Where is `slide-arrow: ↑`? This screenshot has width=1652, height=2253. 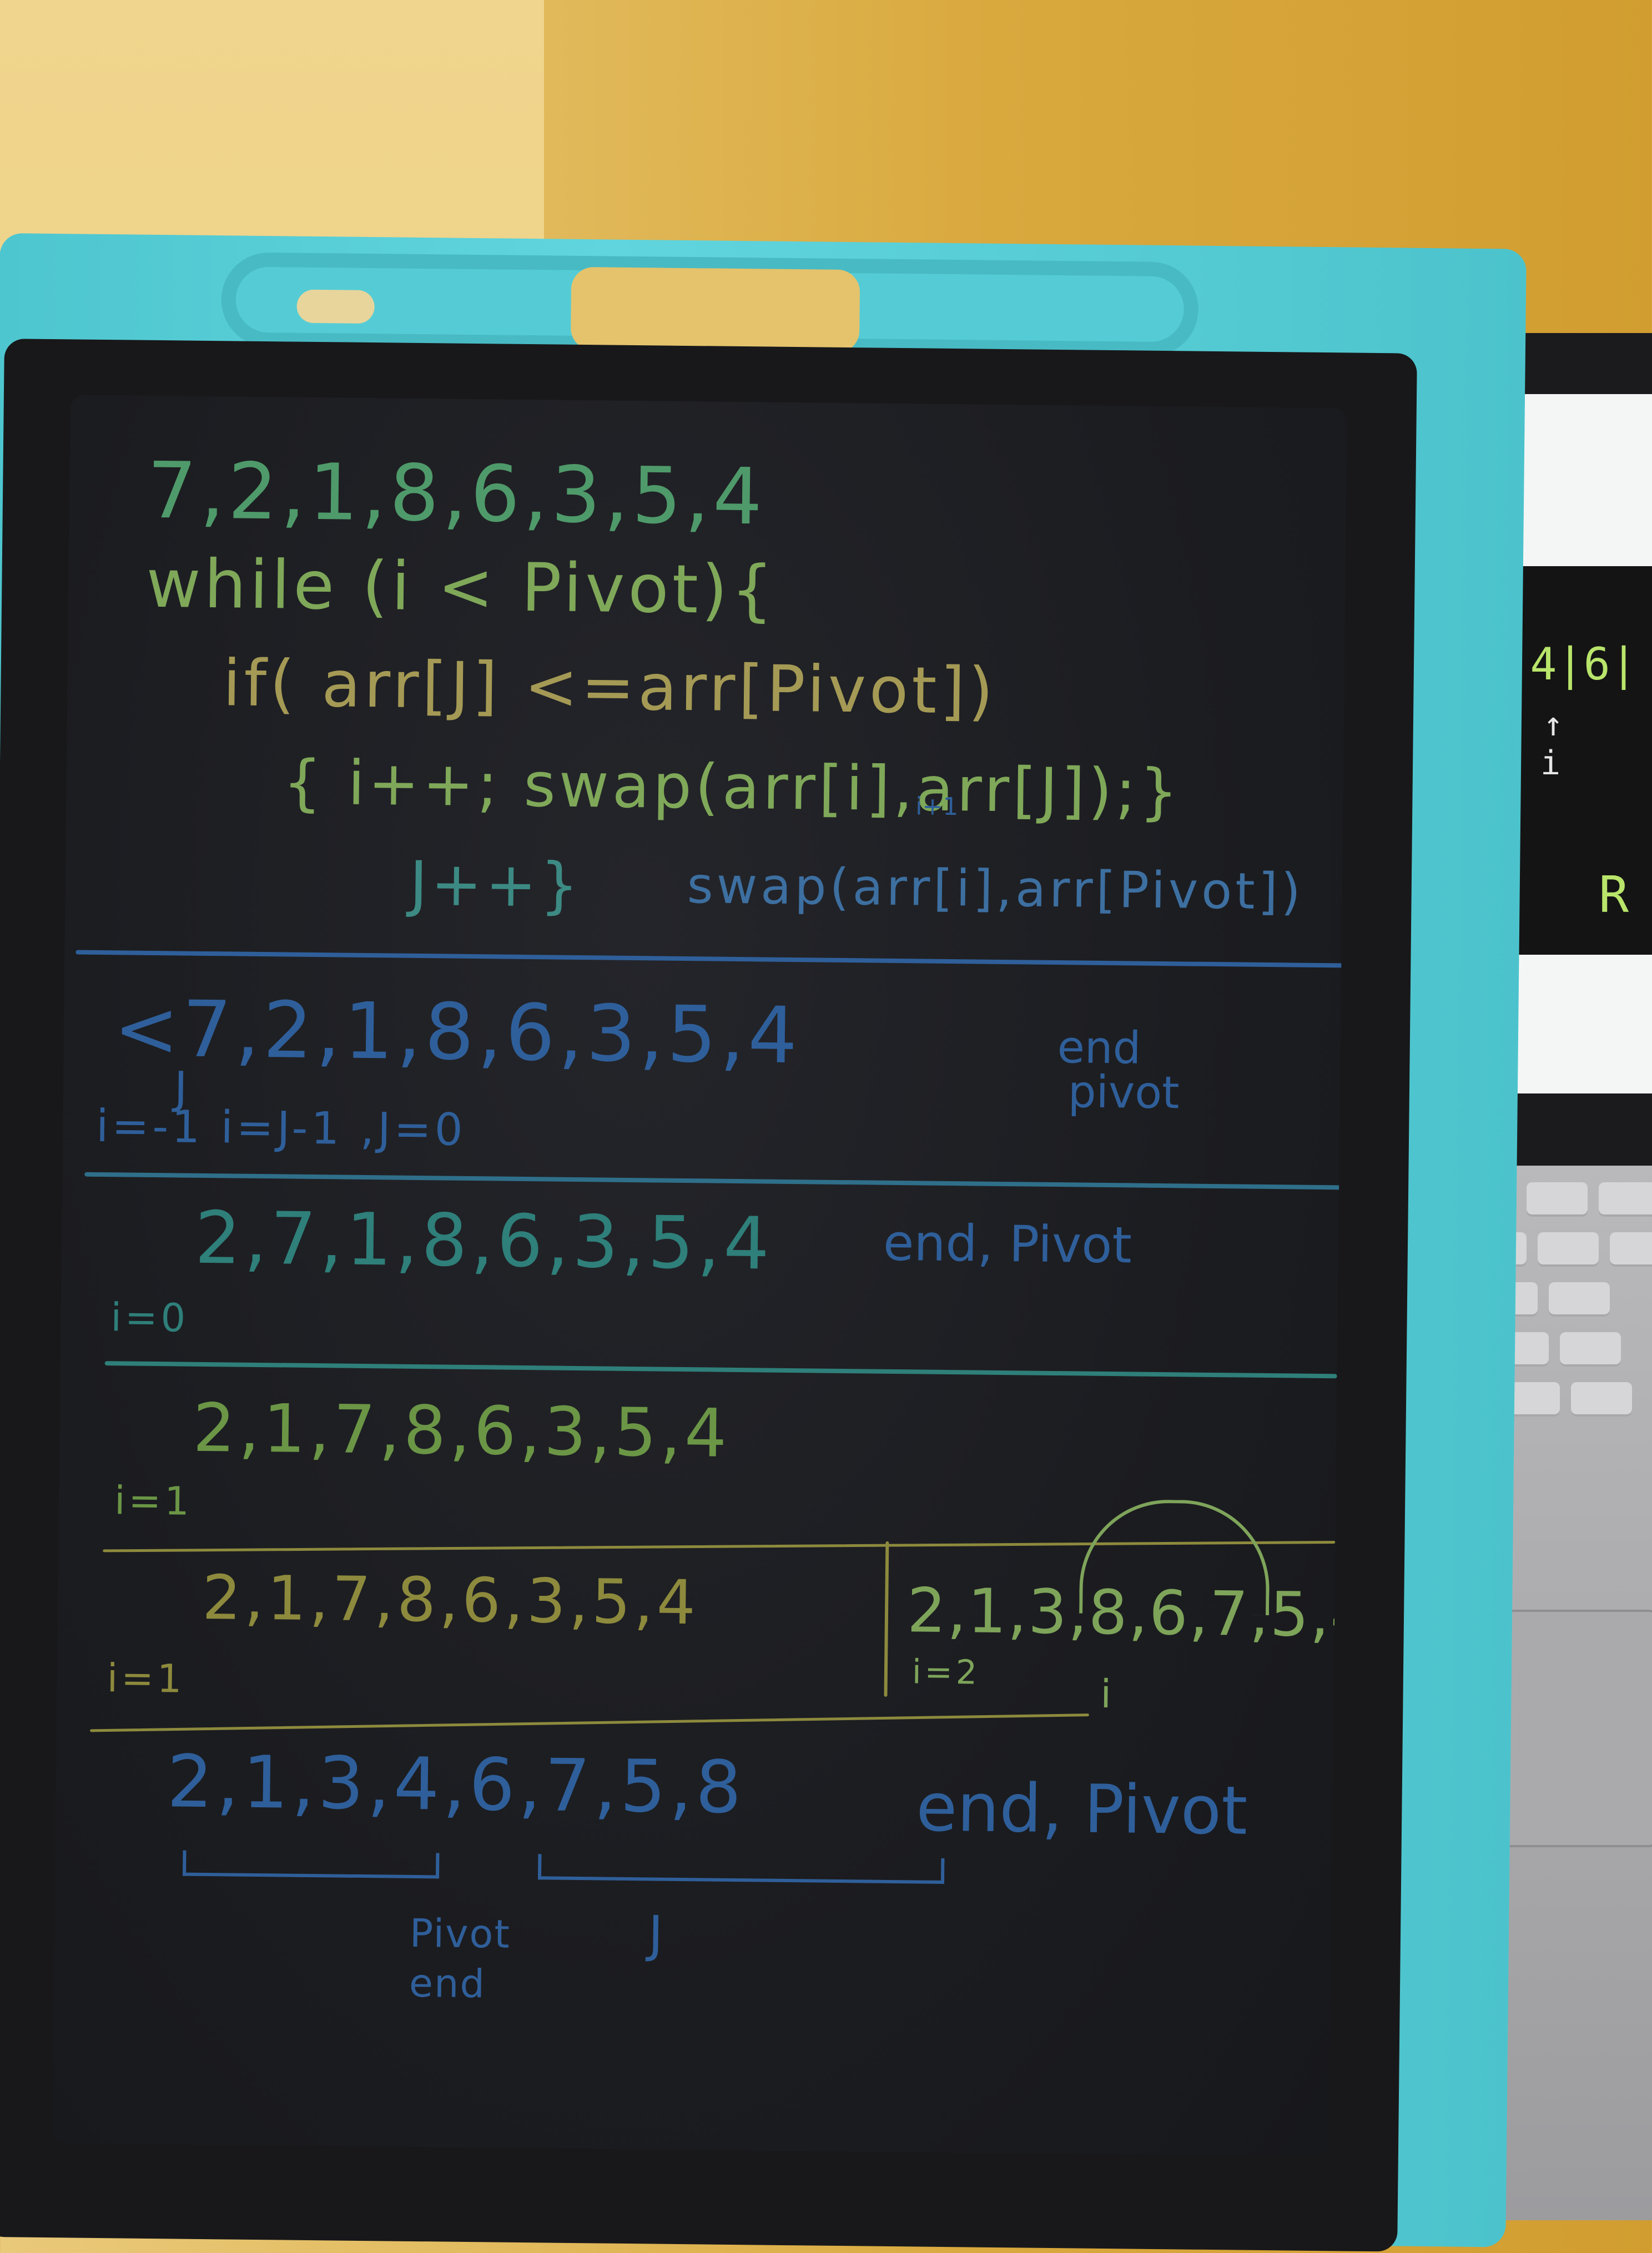 slide-arrow: ↑ is located at coordinates (1553, 724).